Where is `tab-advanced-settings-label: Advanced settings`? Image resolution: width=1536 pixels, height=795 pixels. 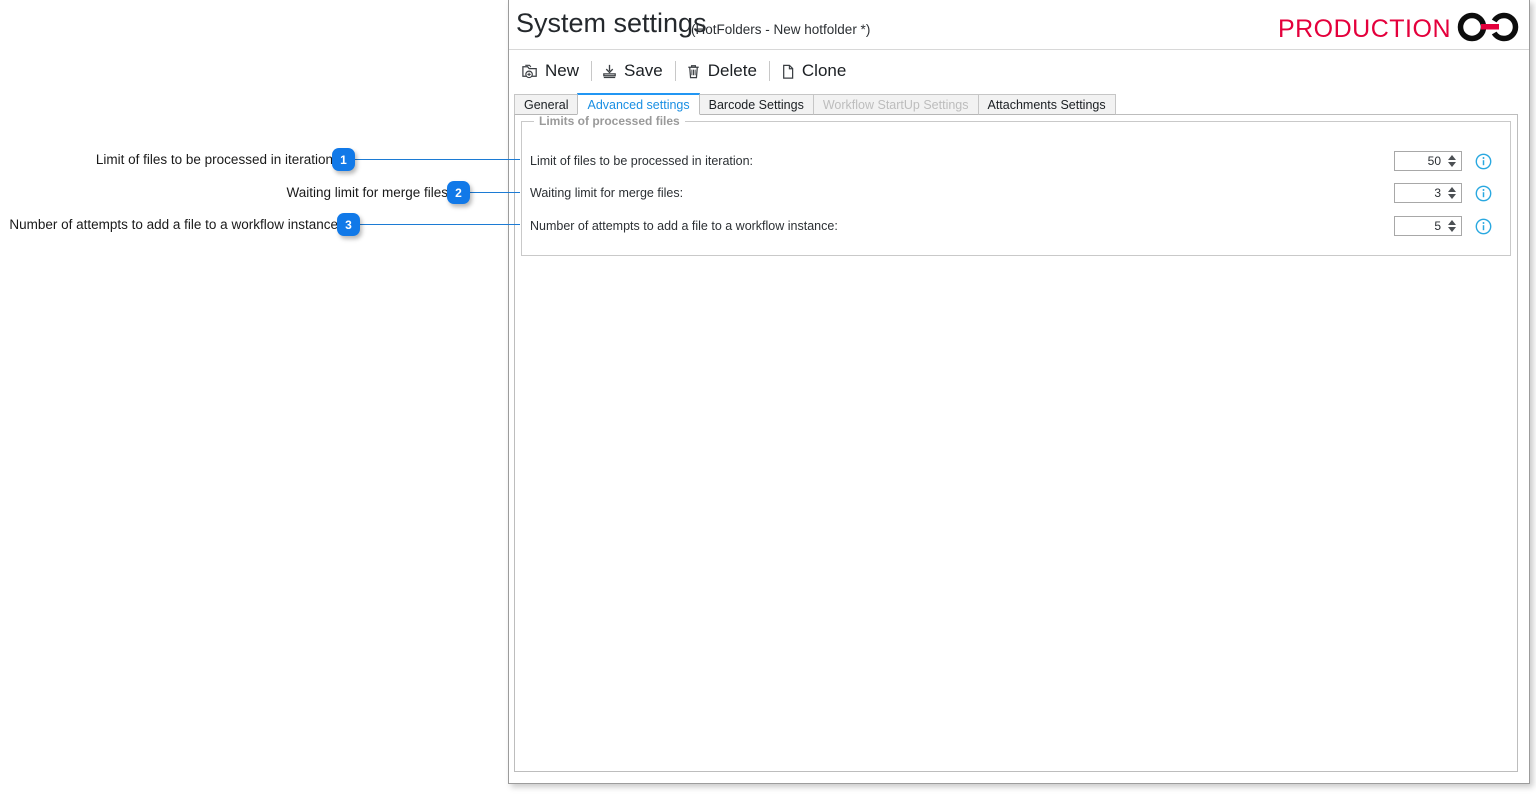 tab-advanced-settings-label: Advanced settings is located at coordinates (638, 104).